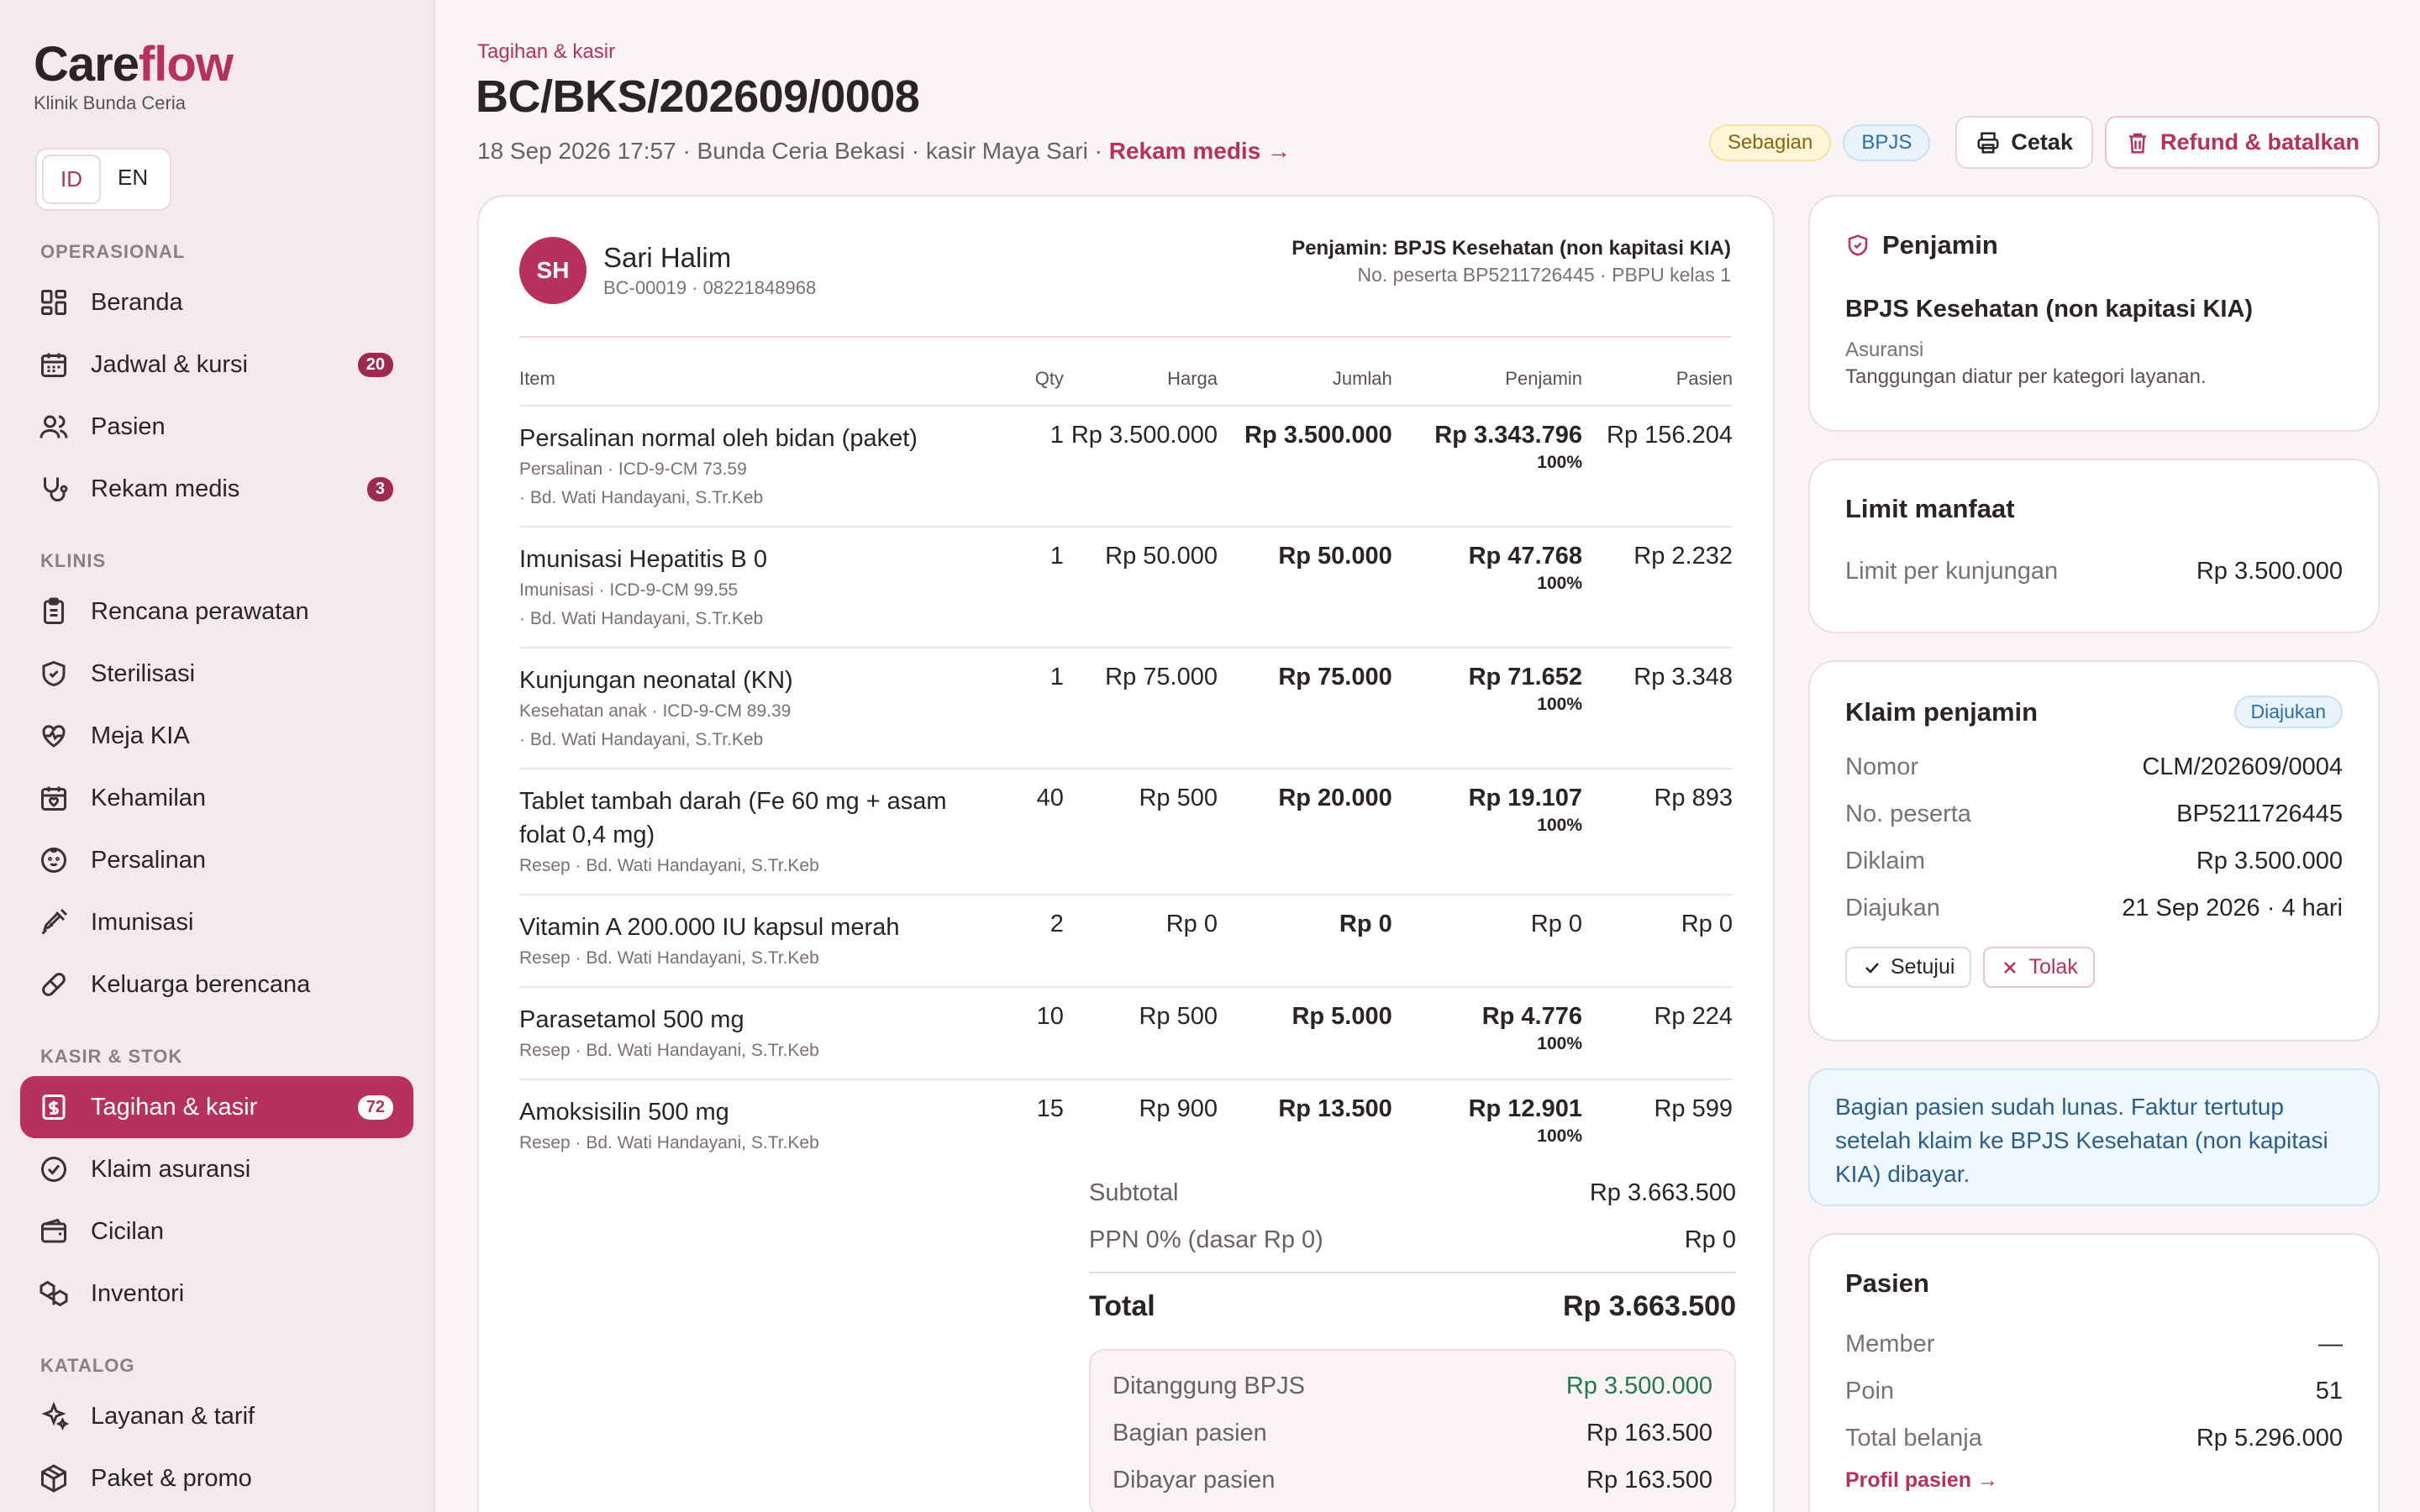 The image size is (2420, 1512). Describe the element at coordinates (217, 860) in the screenshot. I see `sidebar-item-persalinan: Persalinan` at that location.